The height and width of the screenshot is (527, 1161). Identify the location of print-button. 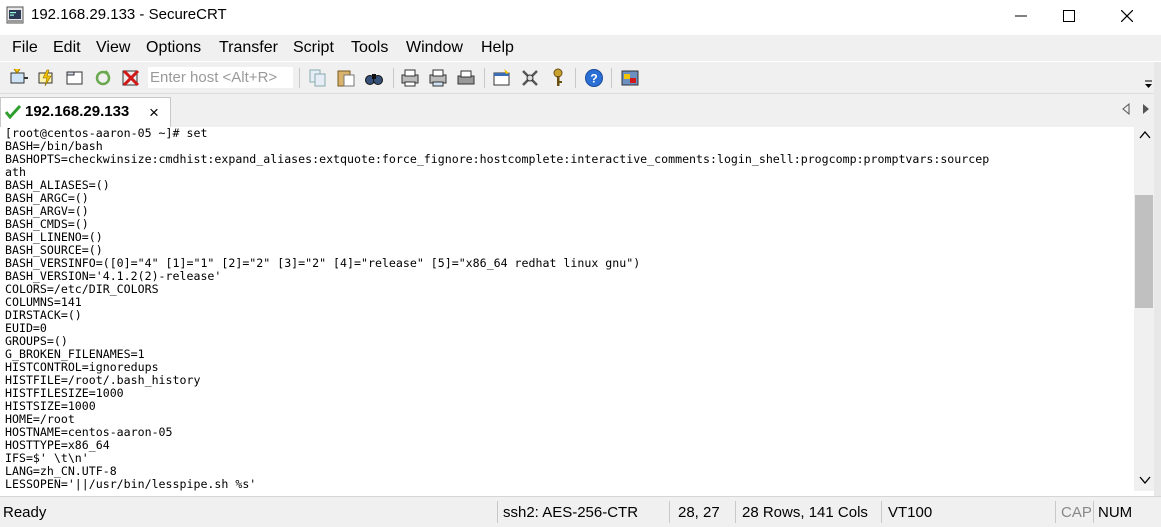
(466, 78).